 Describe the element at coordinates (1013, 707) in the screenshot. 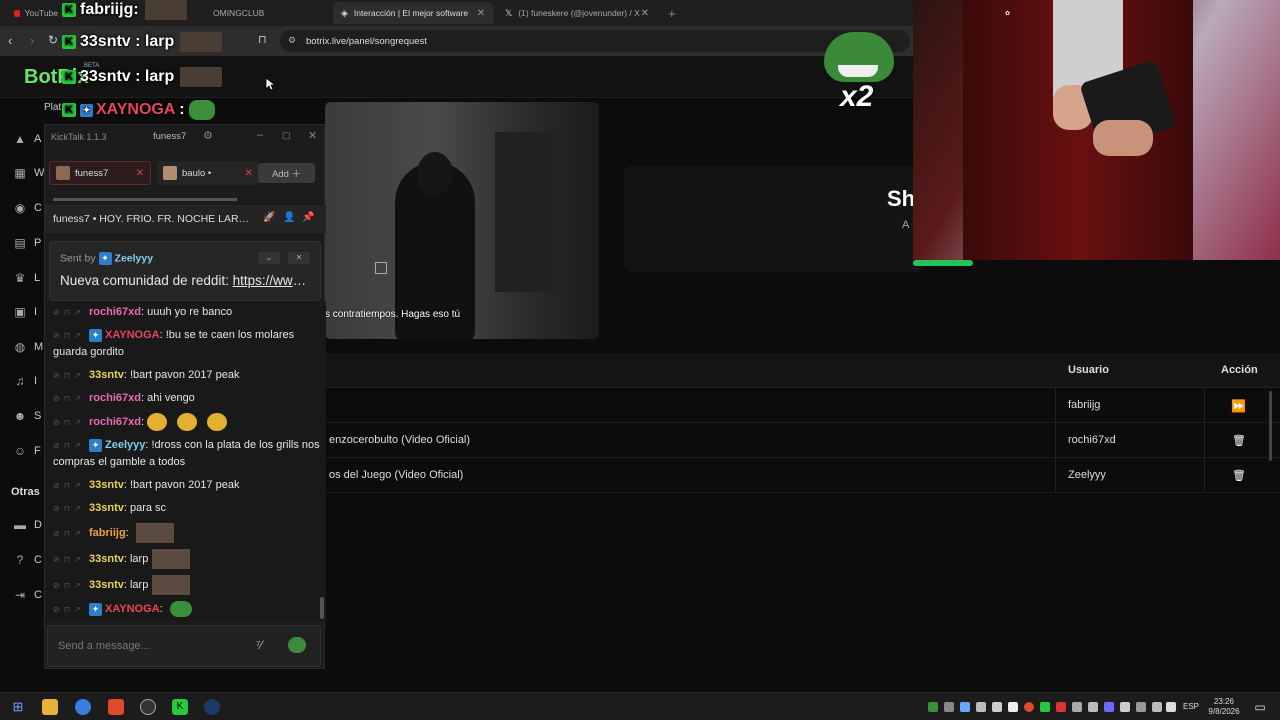

I see `microphone-icon` at that location.